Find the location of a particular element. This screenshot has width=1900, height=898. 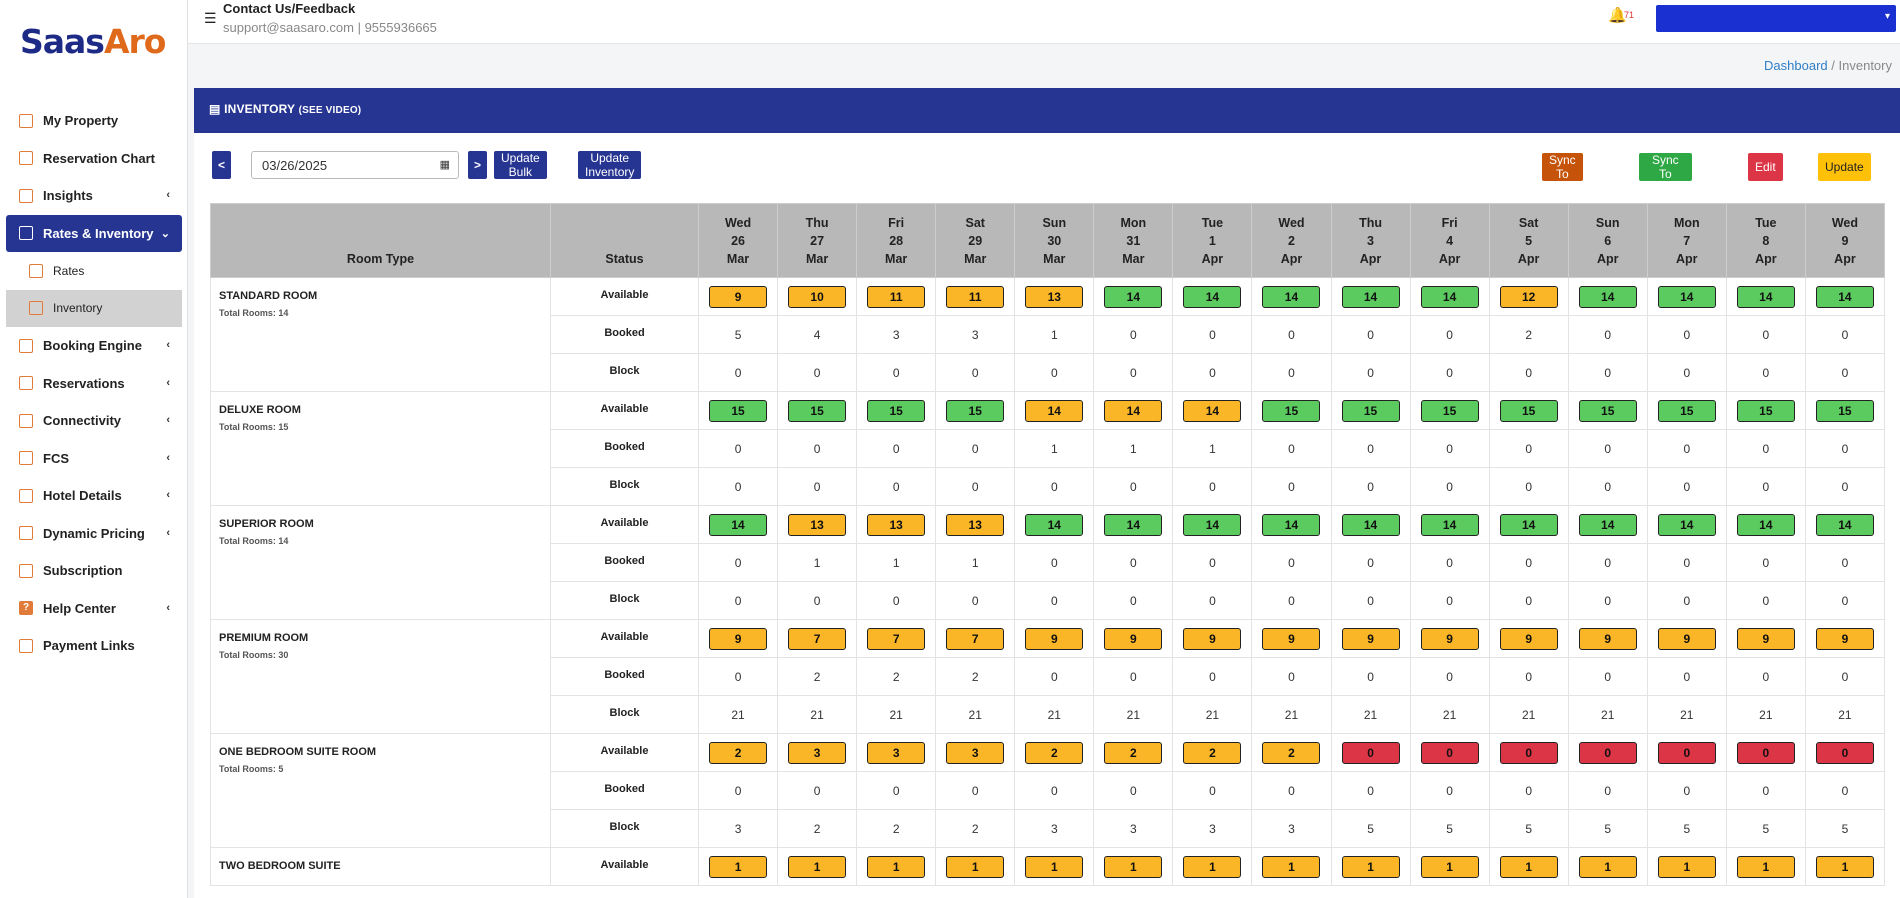

available-cell: 3 is located at coordinates (817, 752).